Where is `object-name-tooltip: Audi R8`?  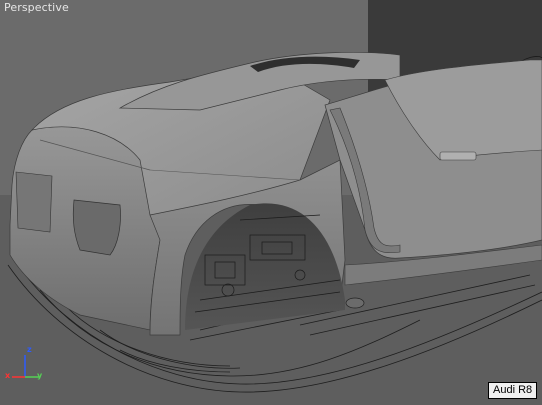
object-name-tooltip: Audi R8 is located at coordinates (513, 390).